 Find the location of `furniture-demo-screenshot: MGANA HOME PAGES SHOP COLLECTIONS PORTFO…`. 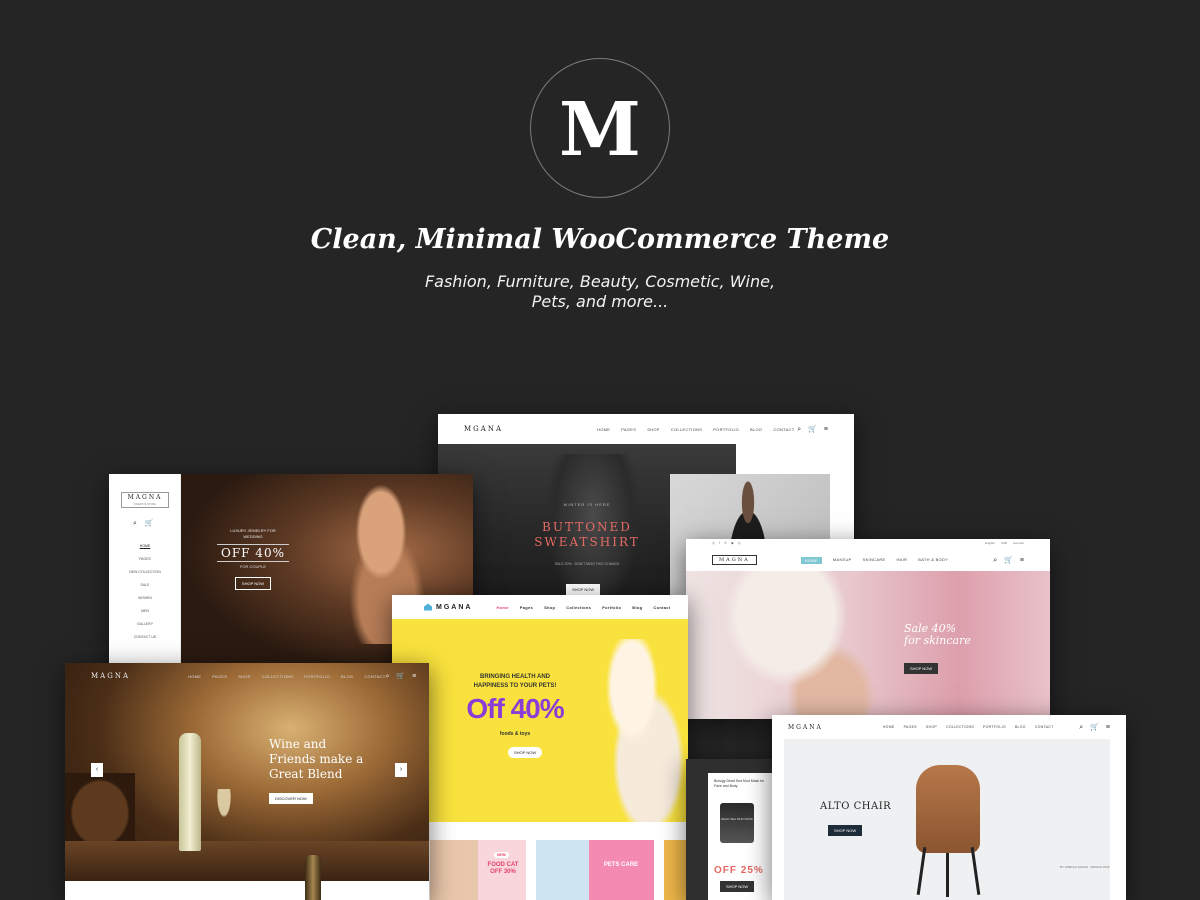

furniture-demo-screenshot: MGANA HOME PAGES SHOP COLLECTIONS PORTFO… is located at coordinates (949, 807).